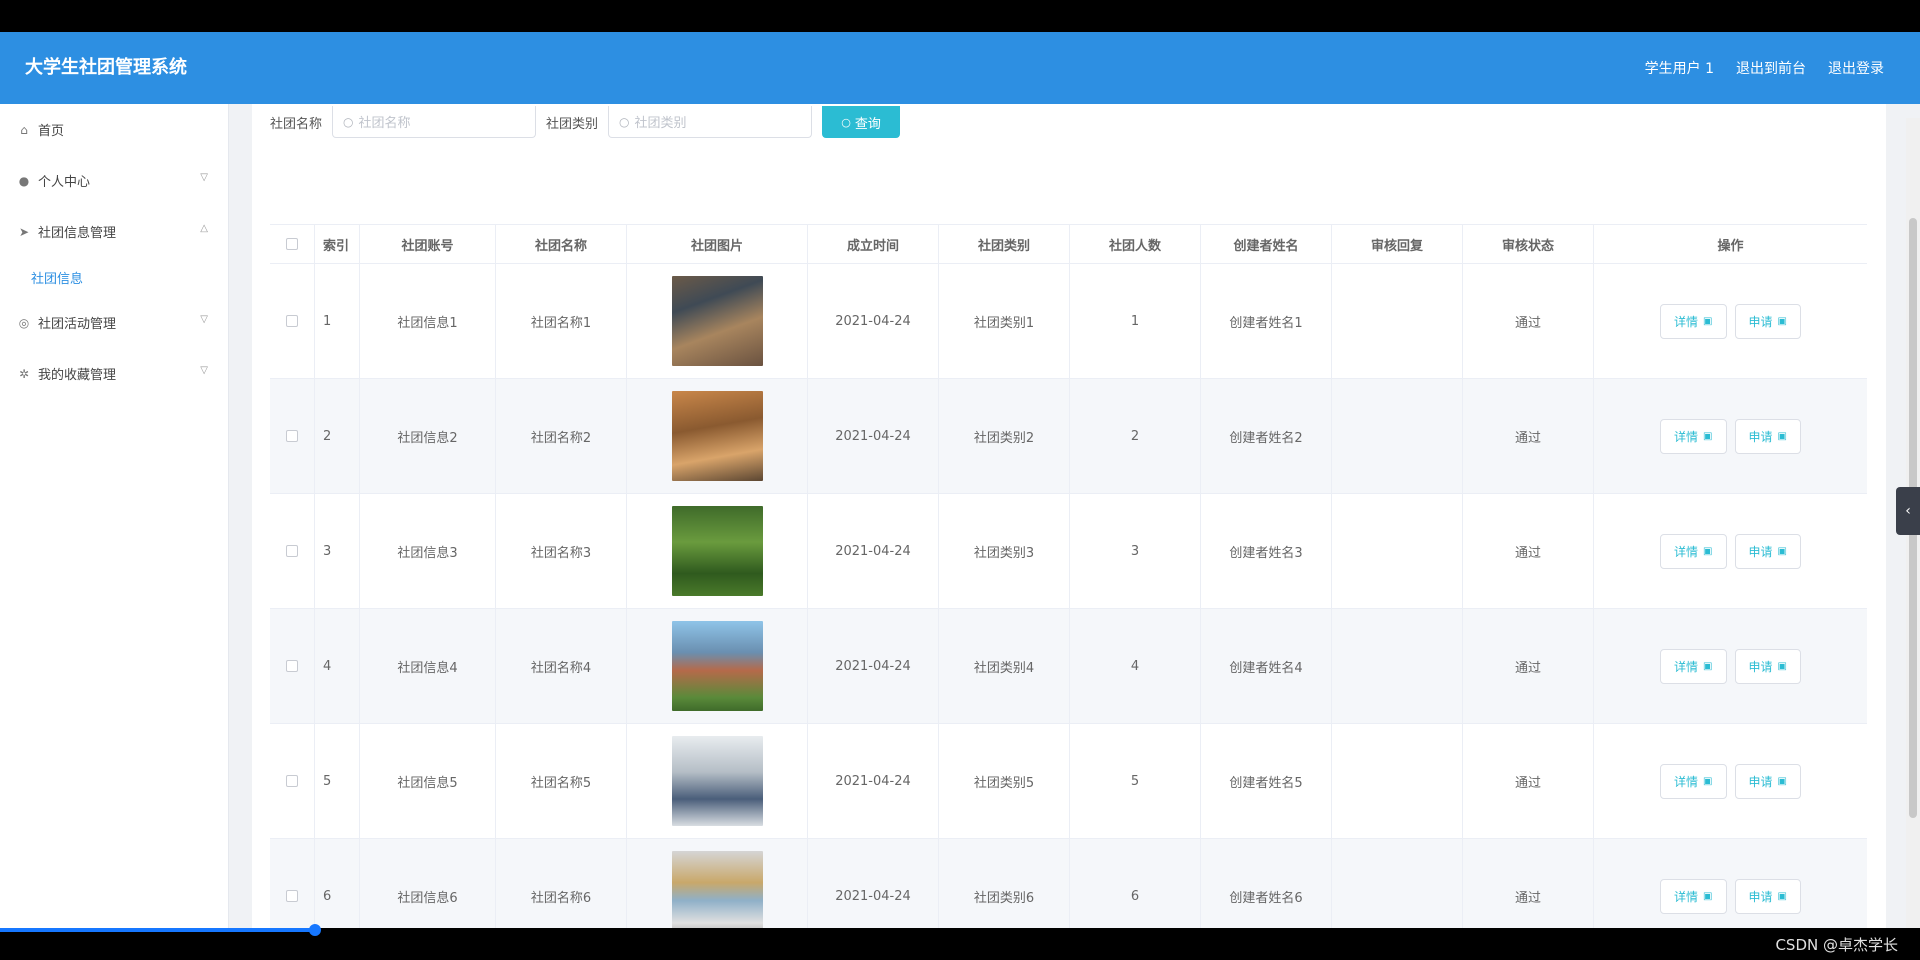 Image resolution: width=1920 pixels, height=960 pixels. Describe the element at coordinates (1771, 68) in the screenshot. I see `back-to-front-link: 退出到前台` at that location.